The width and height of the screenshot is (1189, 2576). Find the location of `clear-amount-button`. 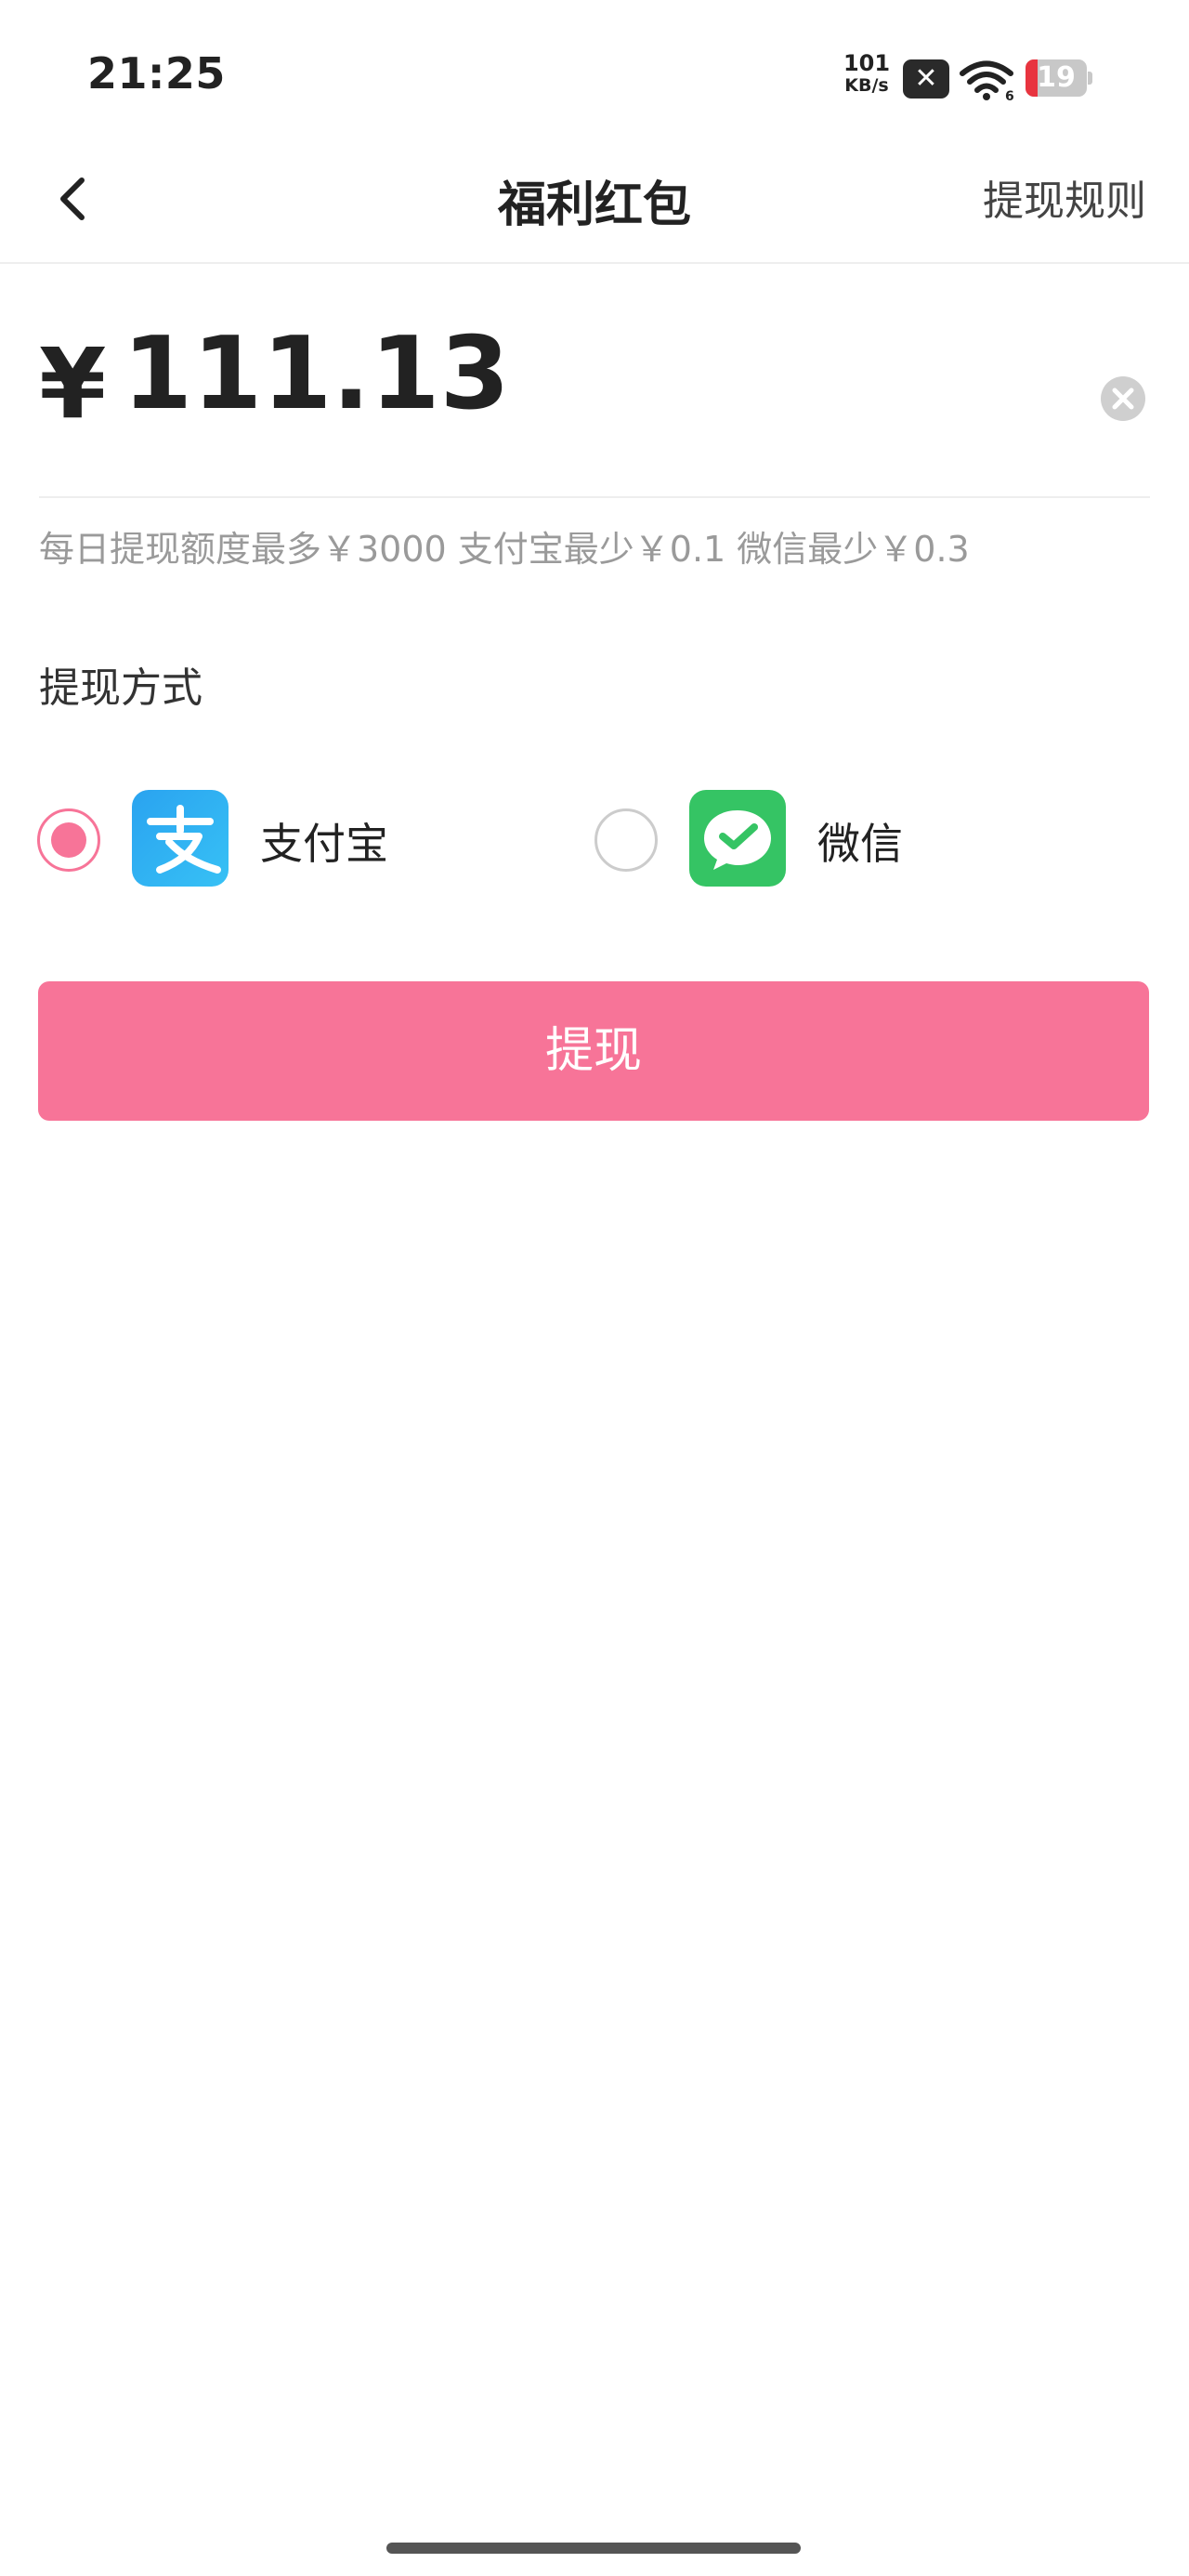

clear-amount-button is located at coordinates (1123, 398).